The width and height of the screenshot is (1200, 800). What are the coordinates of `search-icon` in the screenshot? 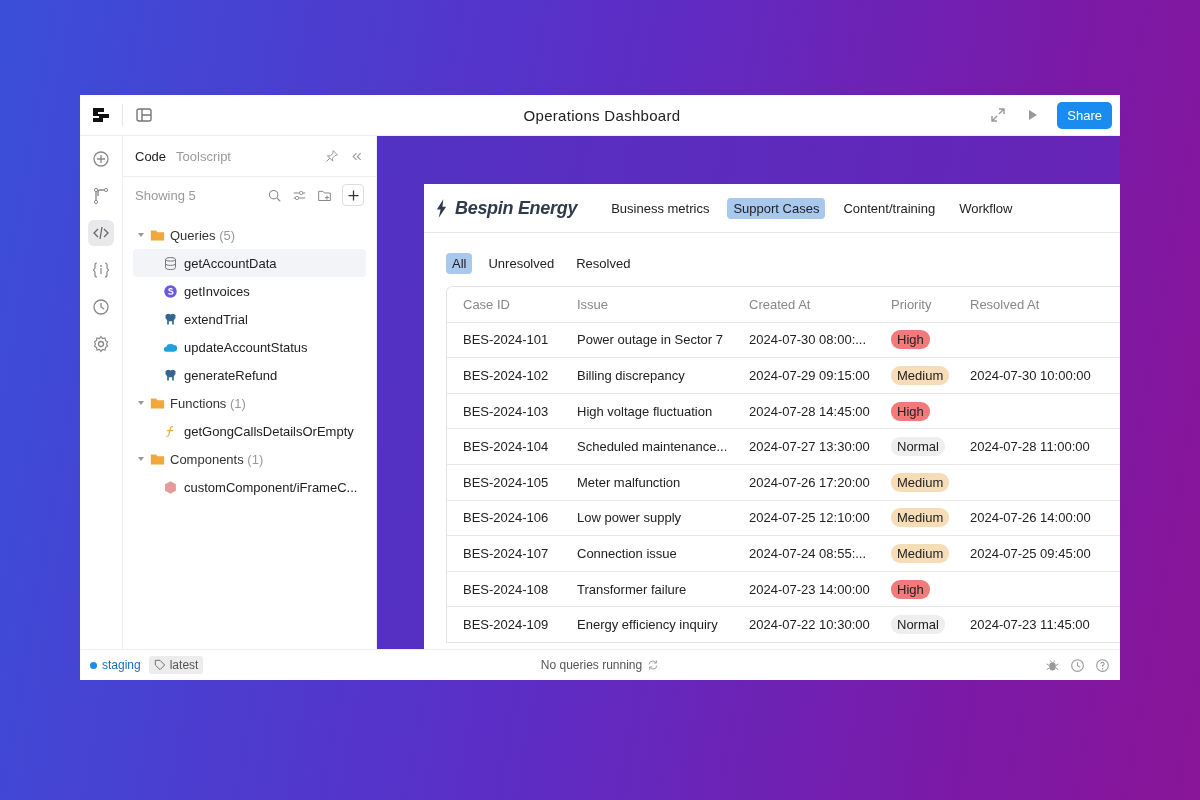 It's located at (274, 195).